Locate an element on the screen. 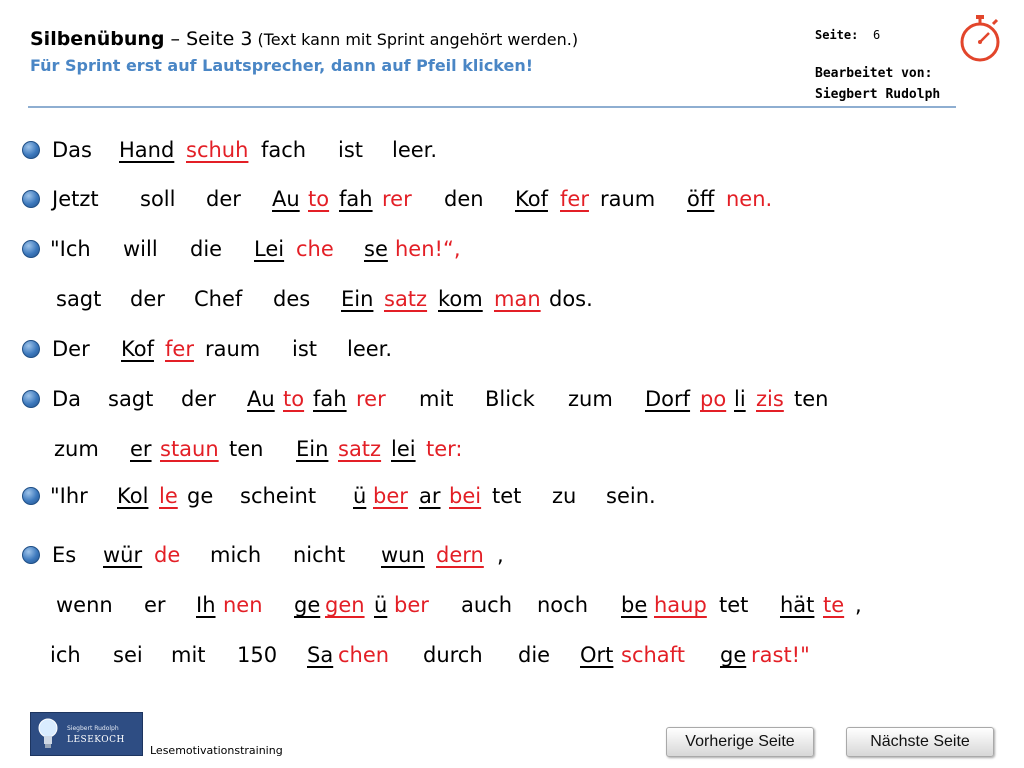 The image size is (1024, 768). syllable: zis is located at coordinates (770, 399).